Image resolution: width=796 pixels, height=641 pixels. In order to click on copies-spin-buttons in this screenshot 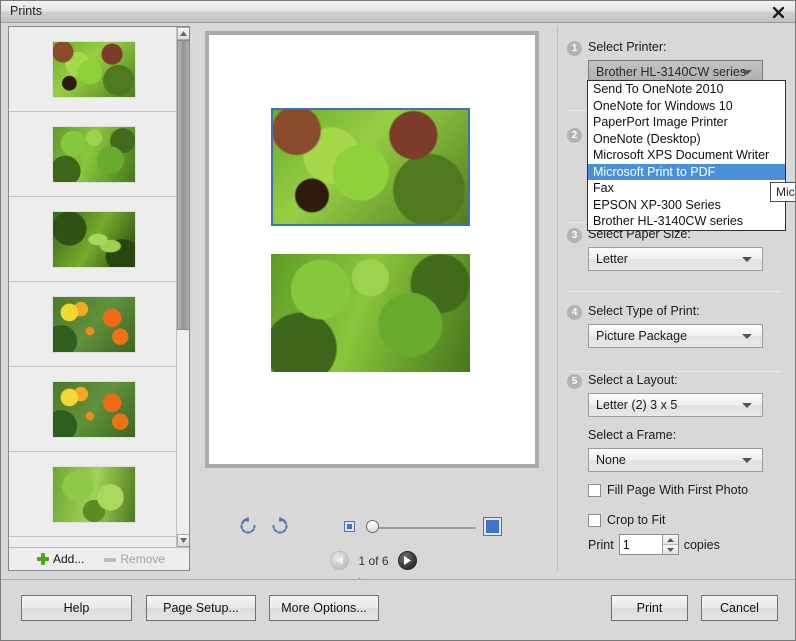, I will do `click(669, 544)`.